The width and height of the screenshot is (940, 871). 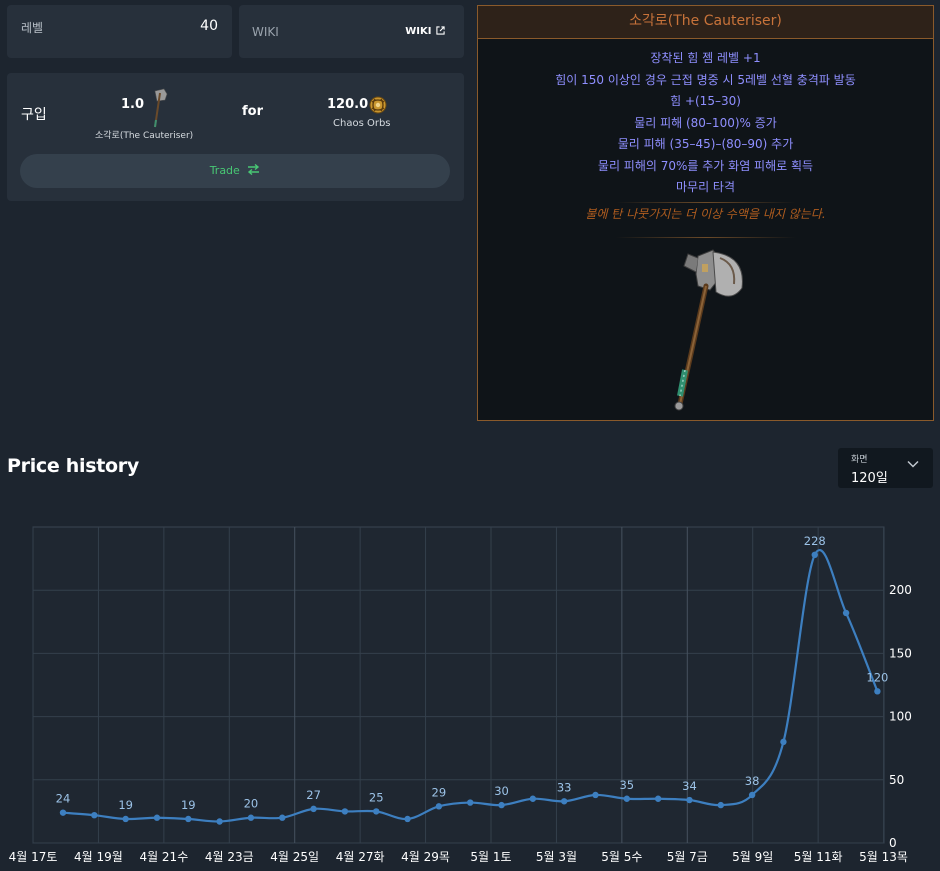 I want to click on flavour-text: 불에 탄 나뭇가지는 더 이상 수액을 내지 않는다., so click(x=705, y=213).